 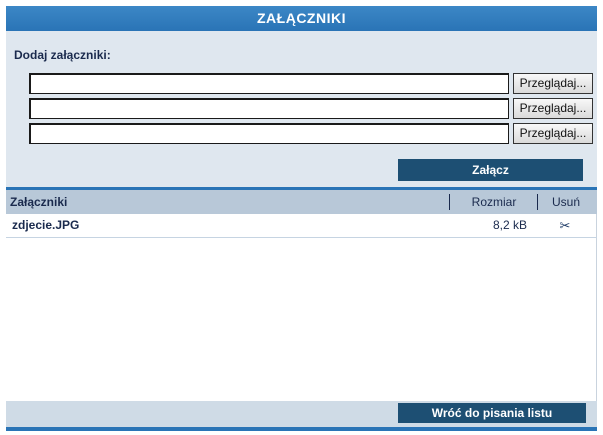 I want to click on column-header-delete: Usuń, so click(x=565, y=202).